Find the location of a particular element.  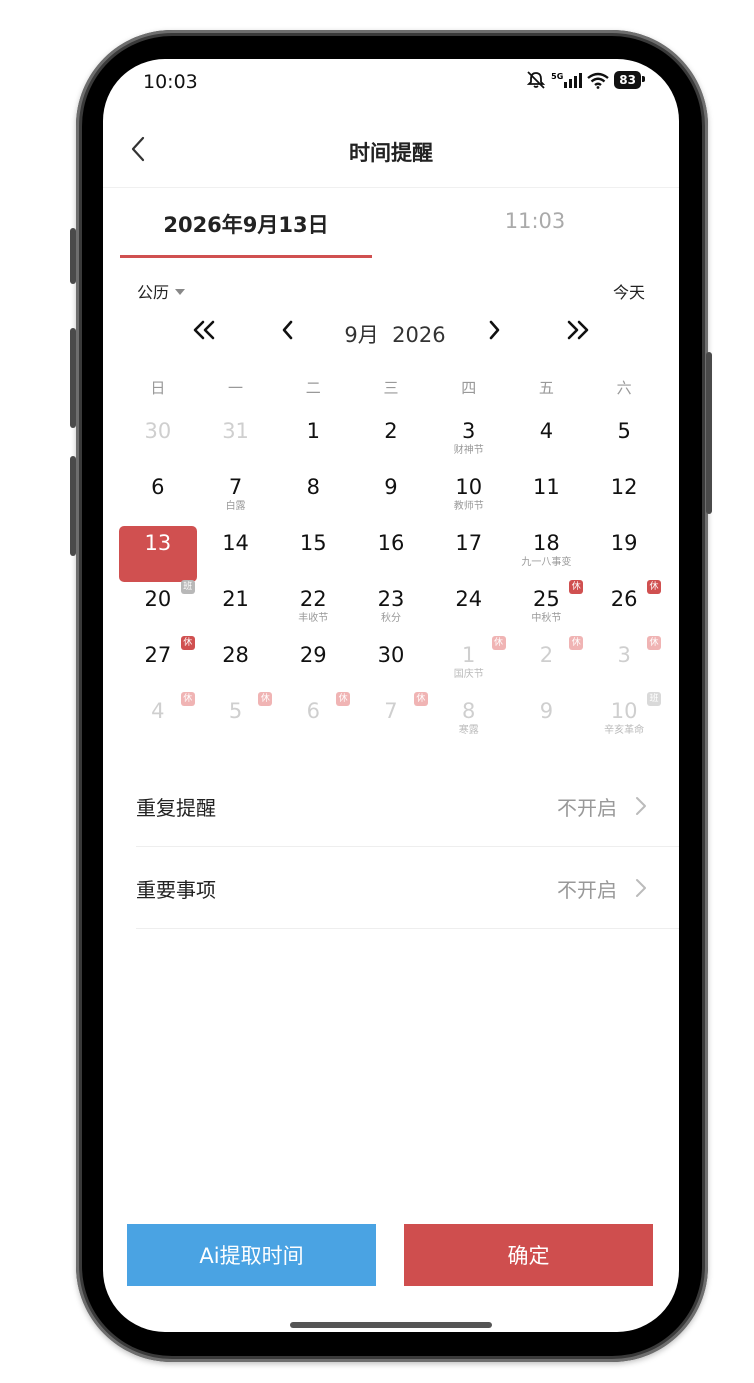

day-cell-body: 14 is located at coordinates (236, 554).